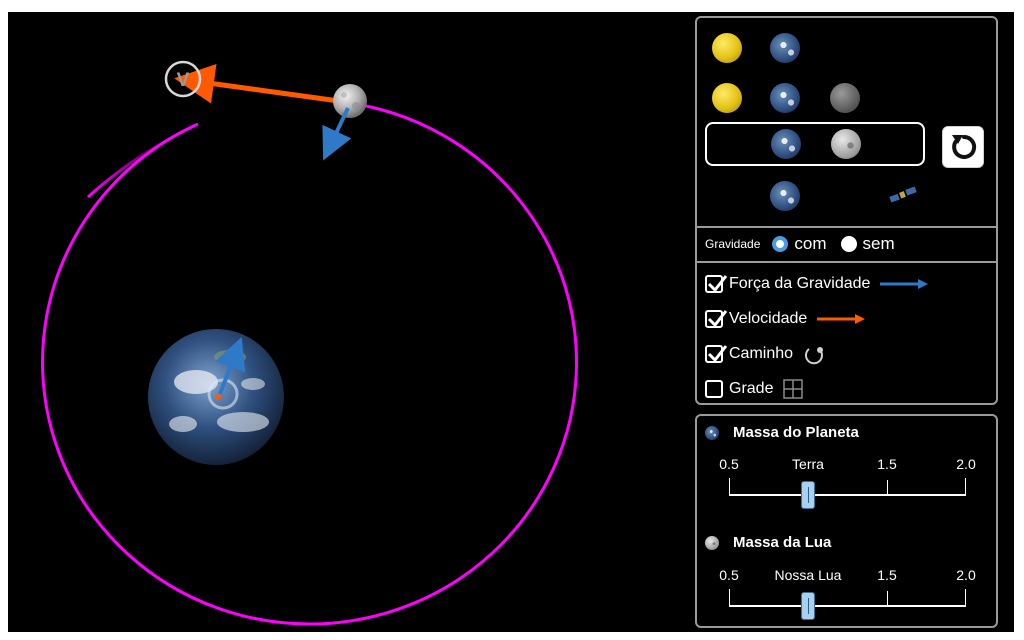 The image size is (1024, 640). What do you see at coordinates (800, 283) in the screenshot?
I see `gravity-force-label: Força da Gravidade` at bounding box center [800, 283].